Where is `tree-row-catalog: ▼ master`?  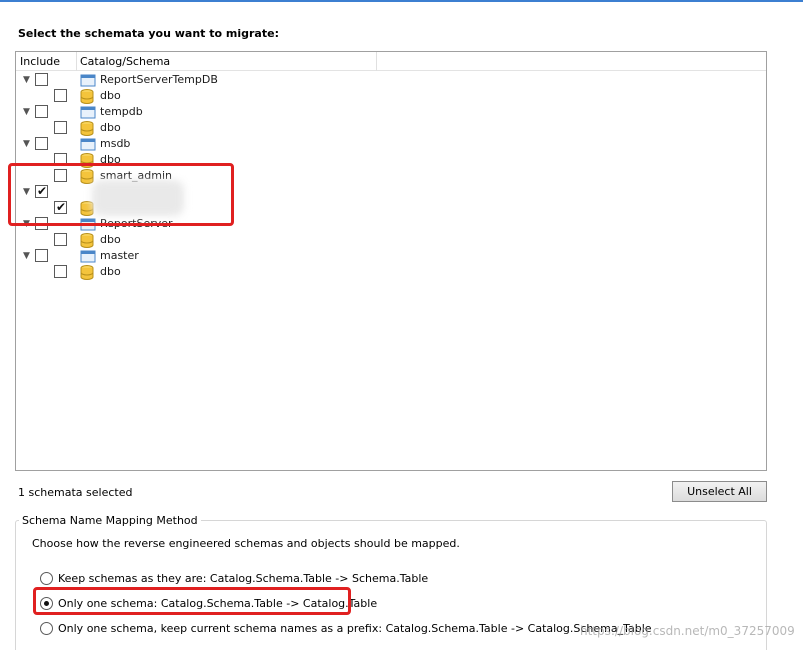
tree-row-catalog: ▼ master is located at coordinates (391, 256).